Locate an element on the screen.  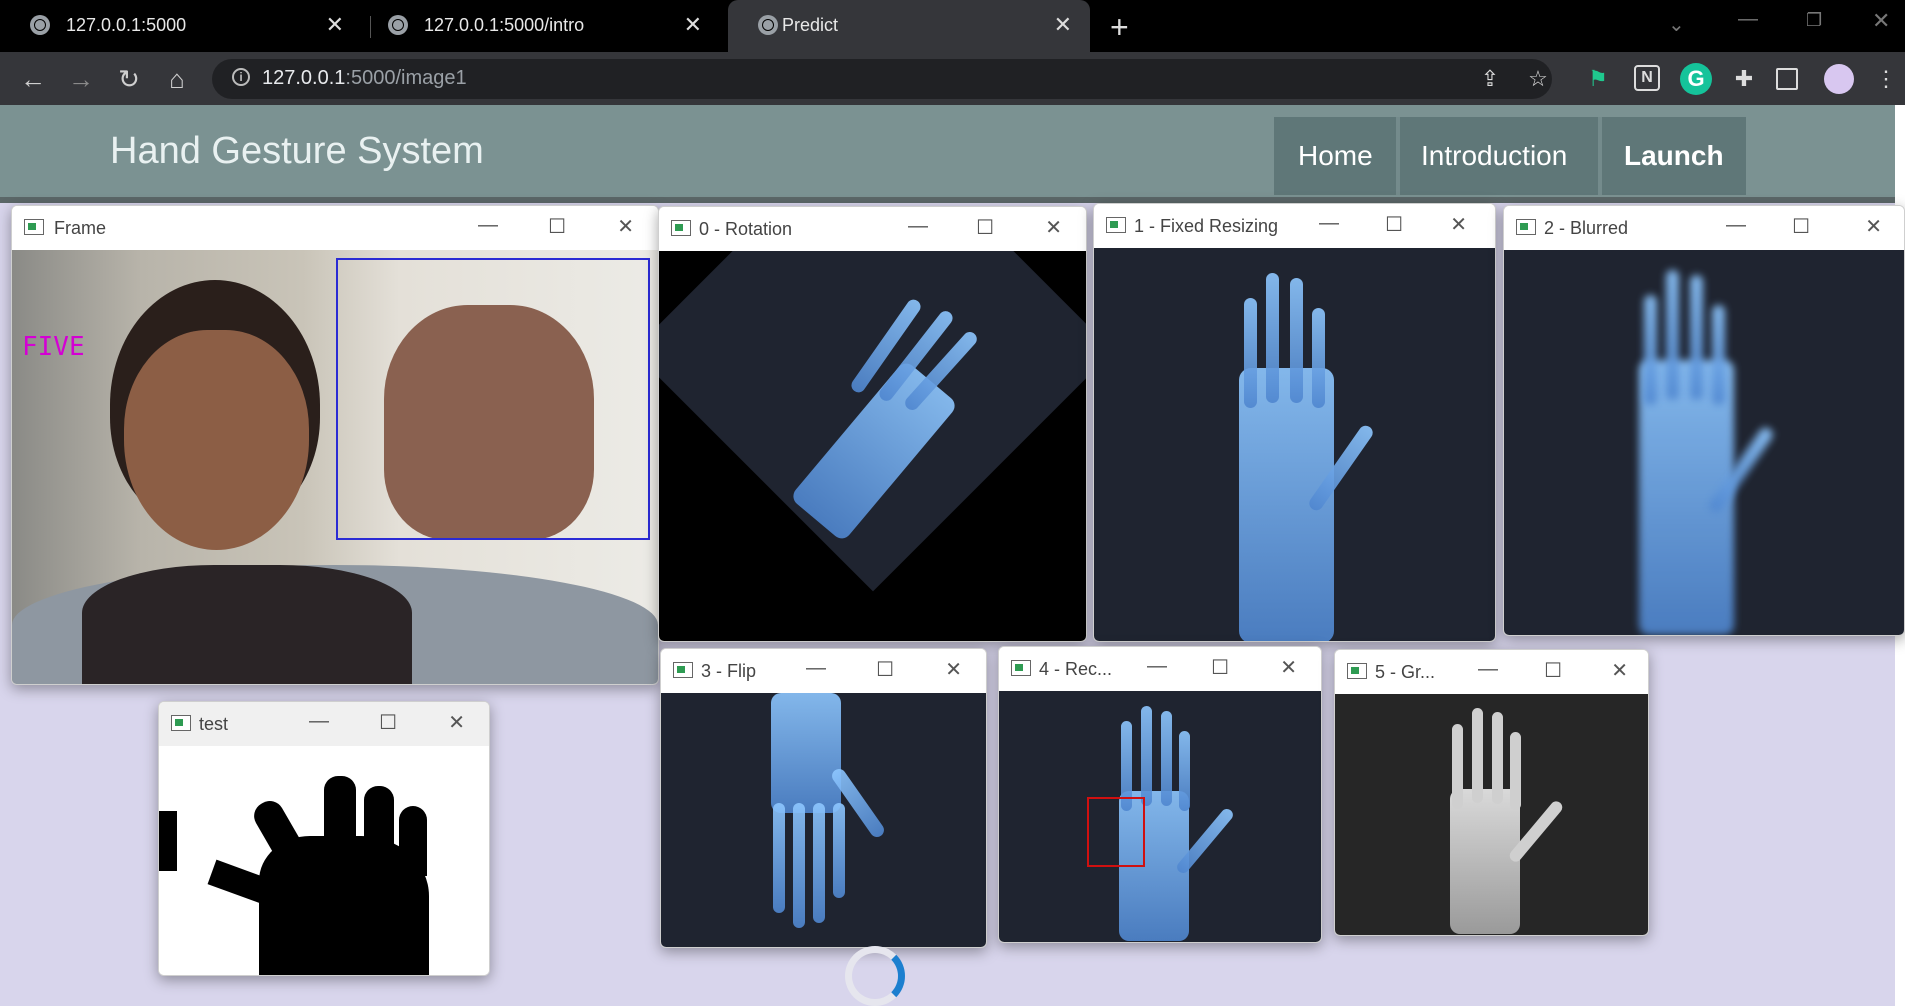
annotated-xray is located at coordinates (1160, 816).